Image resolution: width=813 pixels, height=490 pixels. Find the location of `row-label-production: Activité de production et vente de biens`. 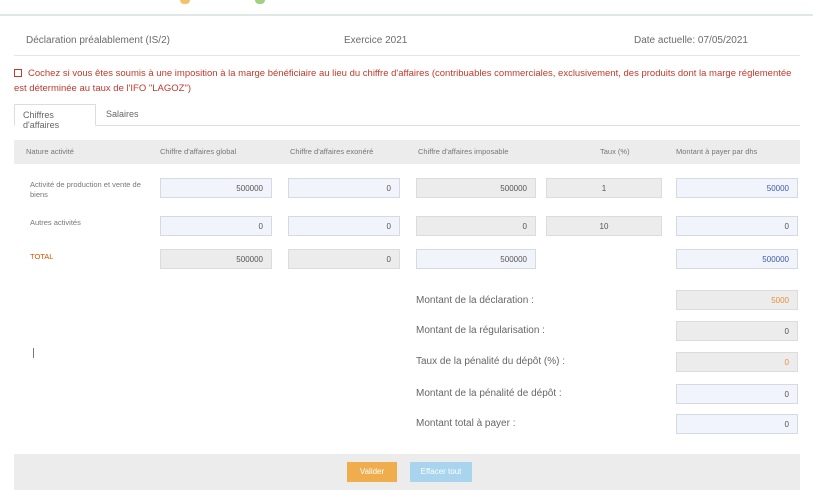

row-label-production: Activité de production et vente de biens is located at coordinates (85, 189).